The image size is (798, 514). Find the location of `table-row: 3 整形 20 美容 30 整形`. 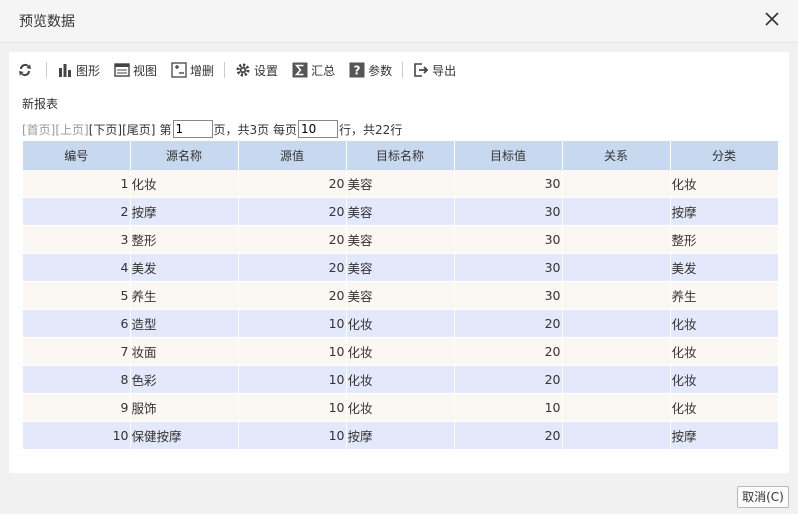

table-row: 3 整形 20 美容 30 整形 is located at coordinates (401, 239).